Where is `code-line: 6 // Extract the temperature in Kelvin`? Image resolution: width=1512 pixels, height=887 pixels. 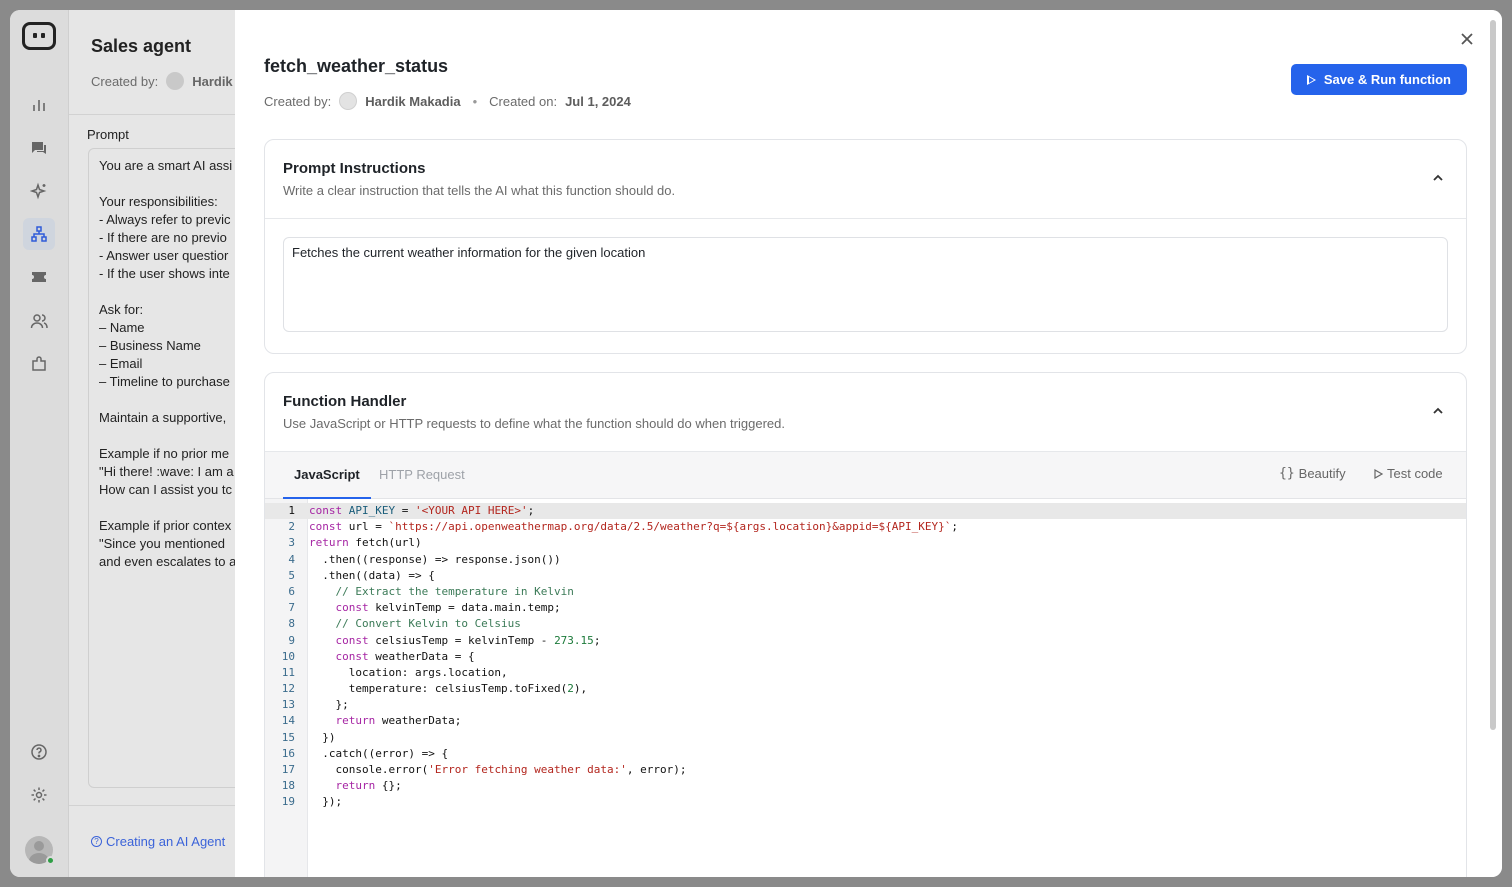 code-line: 6 // Extract the temperature in Kelvin is located at coordinates (865, 592).